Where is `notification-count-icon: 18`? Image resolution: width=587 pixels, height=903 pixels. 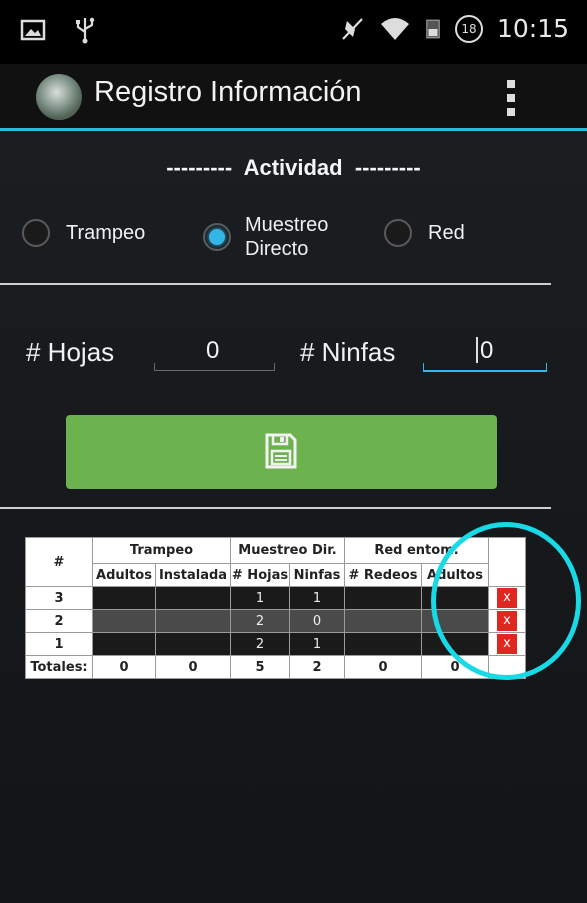 notification-count-icon: 18 is located at coordinates (468, 28).